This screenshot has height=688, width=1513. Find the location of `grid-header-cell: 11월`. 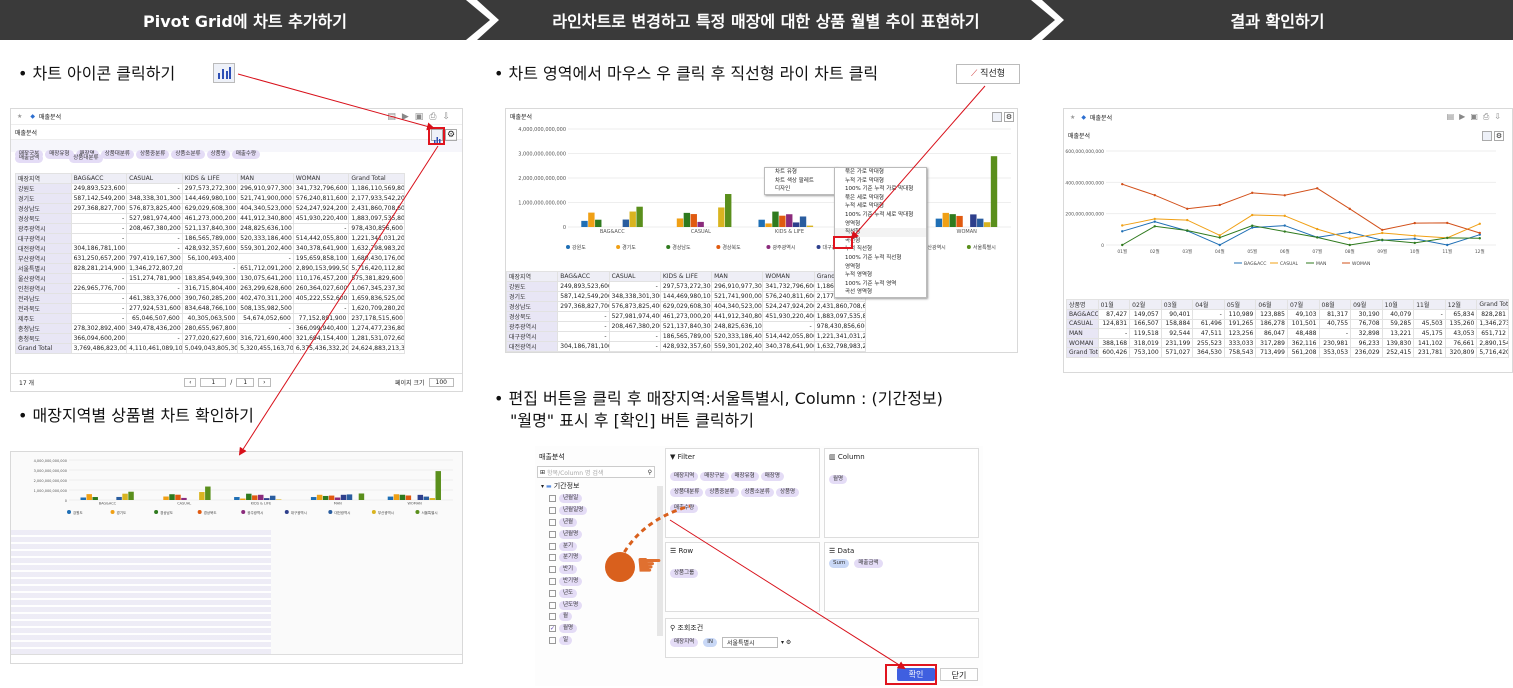

grid-header-cell: 11월 is located at coordinates (1429, 304).